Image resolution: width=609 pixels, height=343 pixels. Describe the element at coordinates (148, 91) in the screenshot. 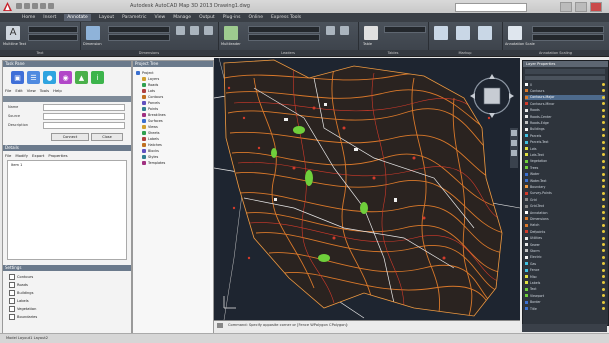

I see `tree-item: Lots` at that location.